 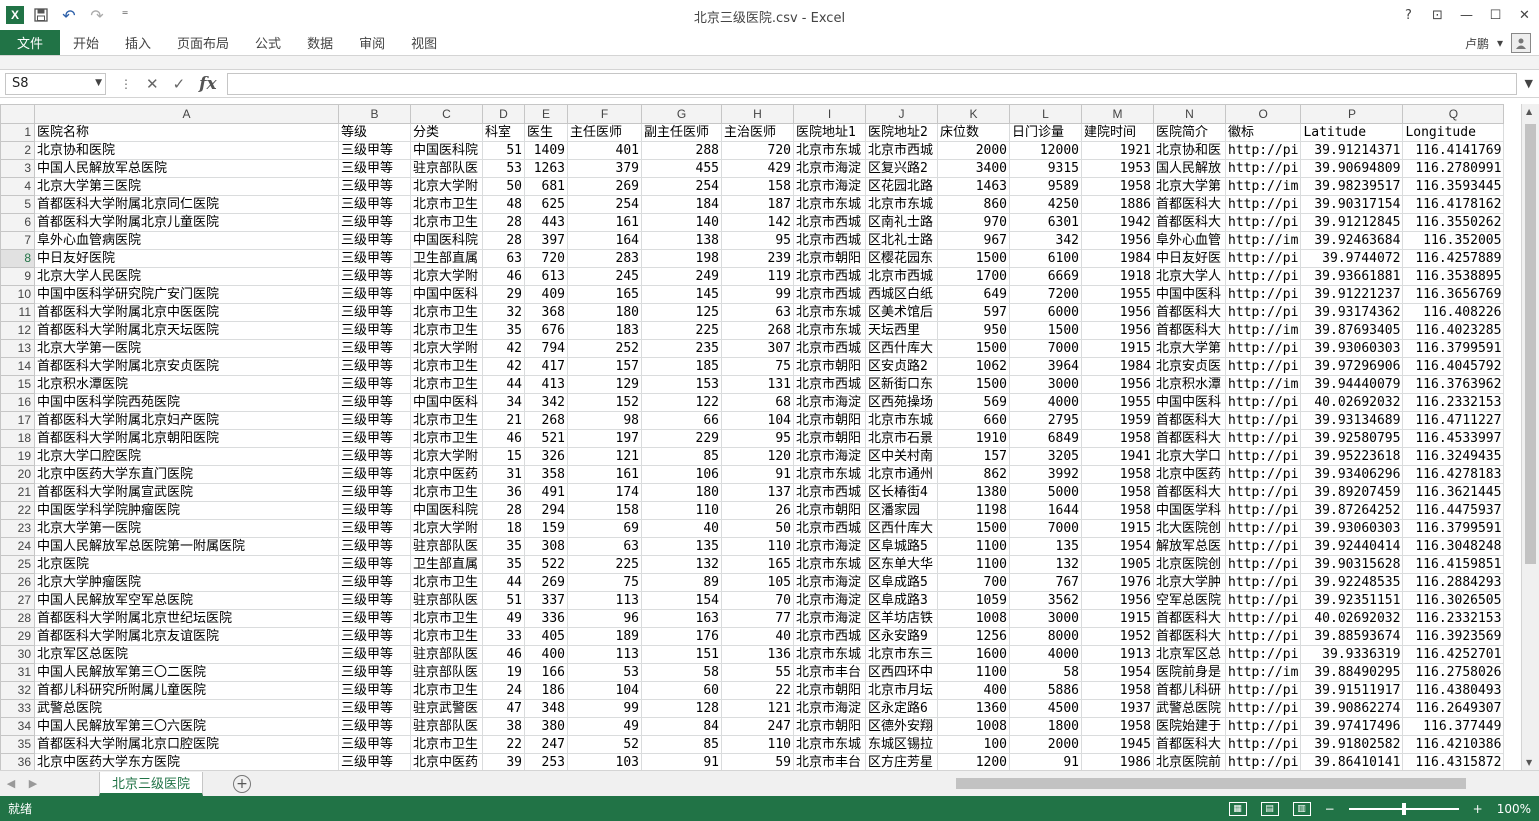 What do you see at coordinates (1352, 366) in the screenshot?
I see `cell: 39.97296906` at bounding box center [1352, 366].